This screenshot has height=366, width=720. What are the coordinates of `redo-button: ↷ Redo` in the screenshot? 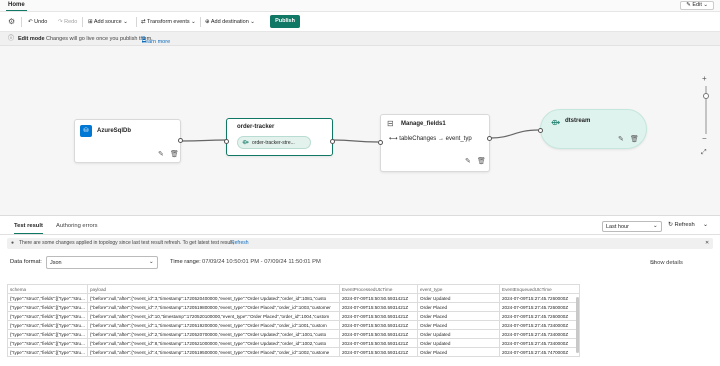 It's located at (67, 22).